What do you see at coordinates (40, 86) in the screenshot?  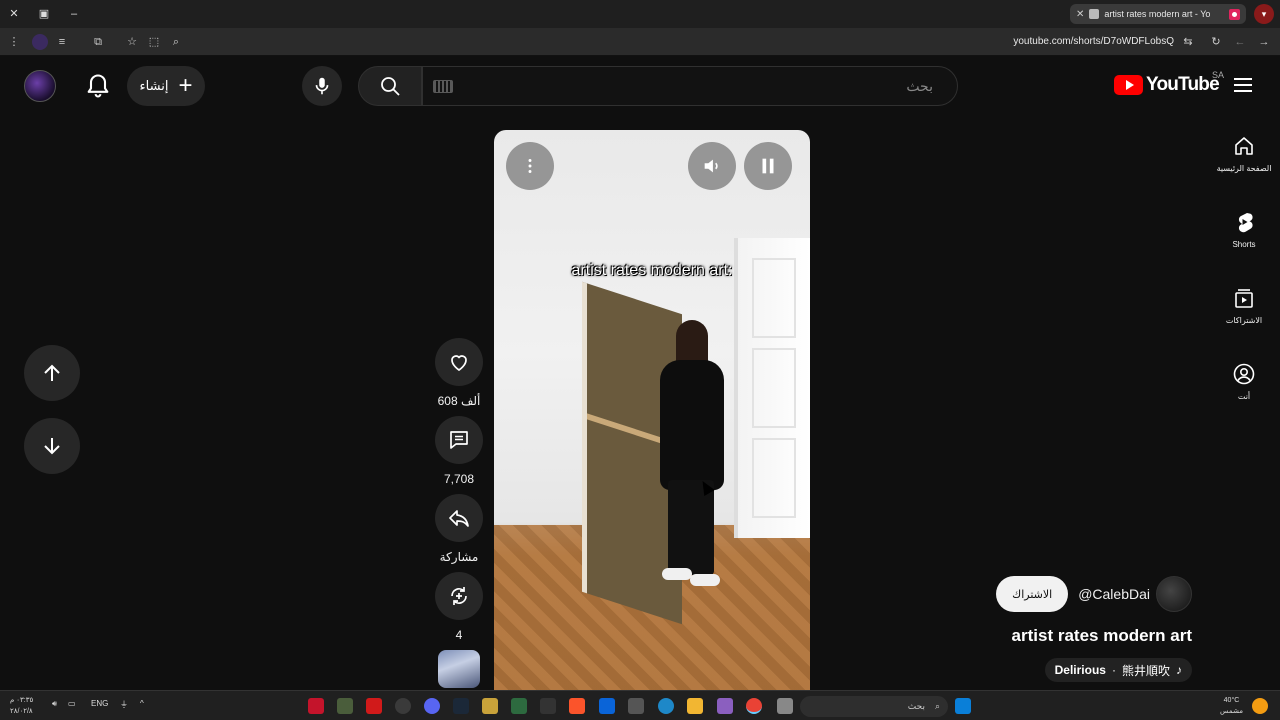 I see `account-avatar` at bounding box center [40, 86].